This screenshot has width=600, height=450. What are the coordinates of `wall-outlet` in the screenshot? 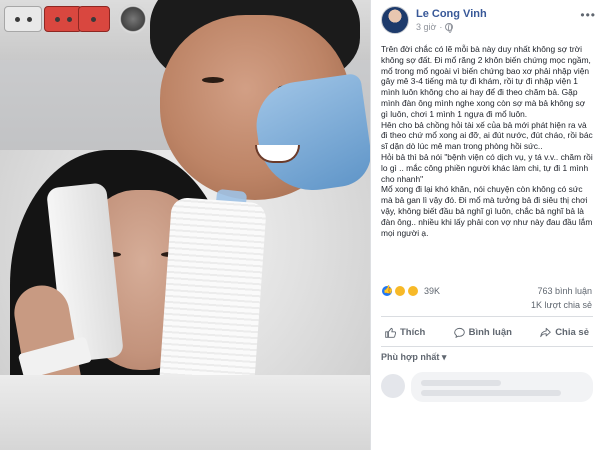 It's located at (23, 19).